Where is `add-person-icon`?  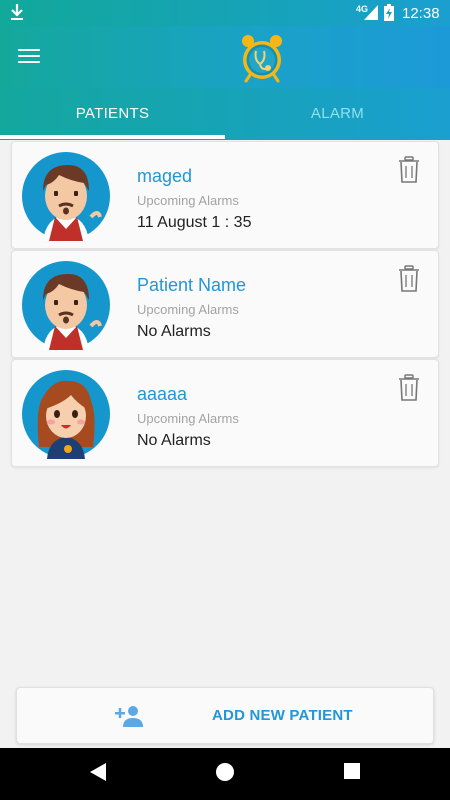 add-person-icon is located at coordinates (129, 716).